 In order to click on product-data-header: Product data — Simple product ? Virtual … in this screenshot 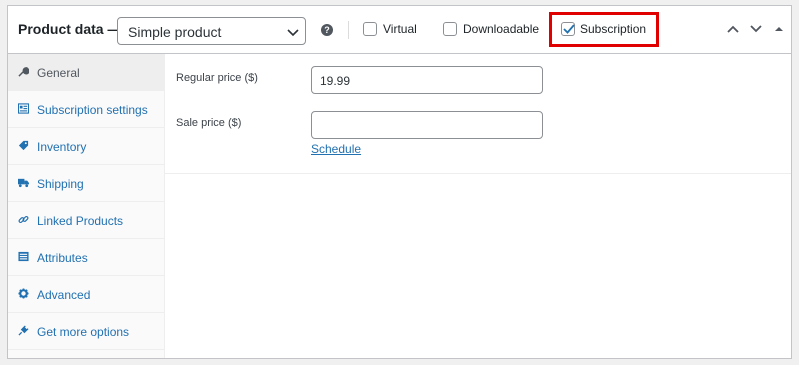, I will do `click(399, 30)`.